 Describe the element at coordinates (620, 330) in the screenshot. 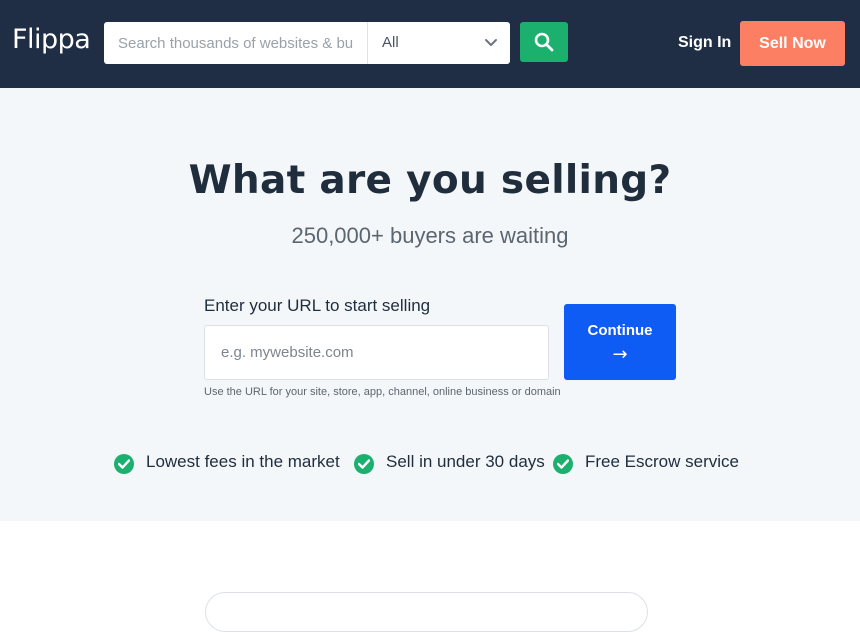

I see `continue-button-label: Continue` at that location.